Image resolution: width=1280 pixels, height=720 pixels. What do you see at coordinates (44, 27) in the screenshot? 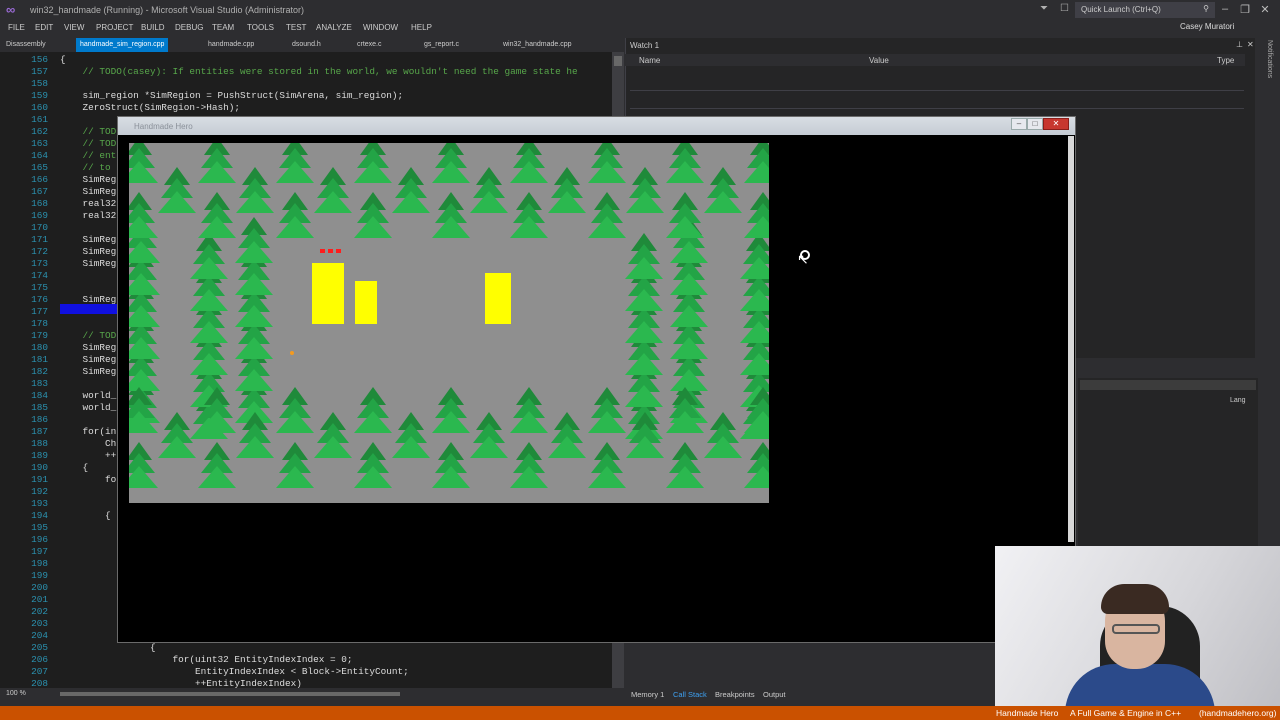
I see `menu-edit: EDIT` at bounding box center [44, 27].